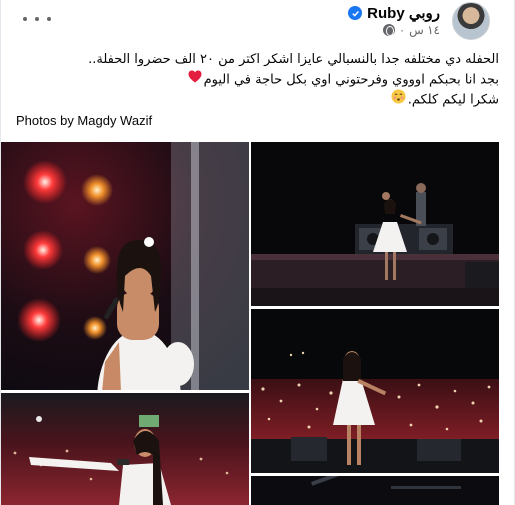 The image size is (515, 505). I want to click on post-text-line-3: شكرا ليكم كلكم., so click(453, 100).